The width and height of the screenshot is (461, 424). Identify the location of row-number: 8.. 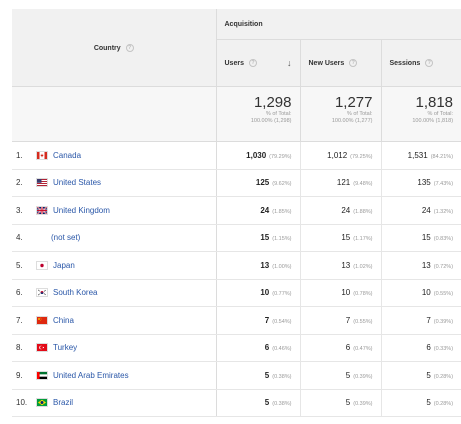
(19, 348).